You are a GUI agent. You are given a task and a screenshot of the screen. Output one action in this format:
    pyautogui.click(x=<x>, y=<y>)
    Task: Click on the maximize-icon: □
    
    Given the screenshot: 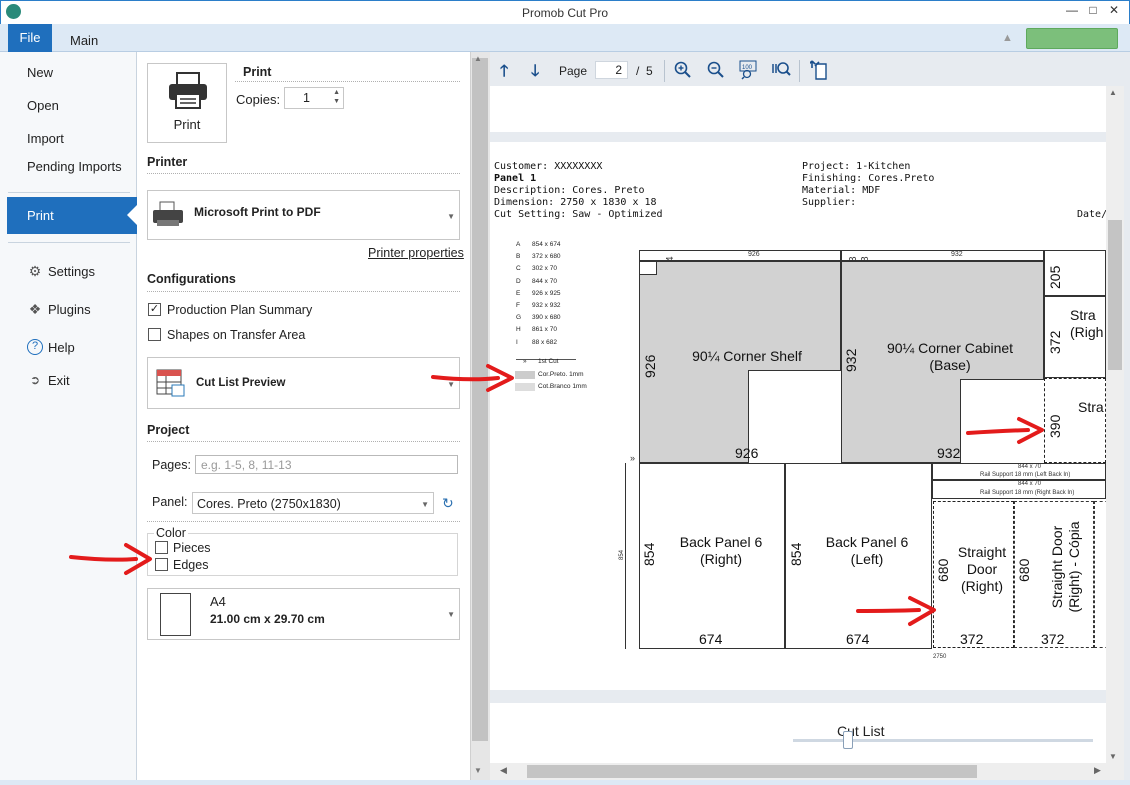 What is the action you would take?
    pyautogui.click(x=1093, y=11)
    